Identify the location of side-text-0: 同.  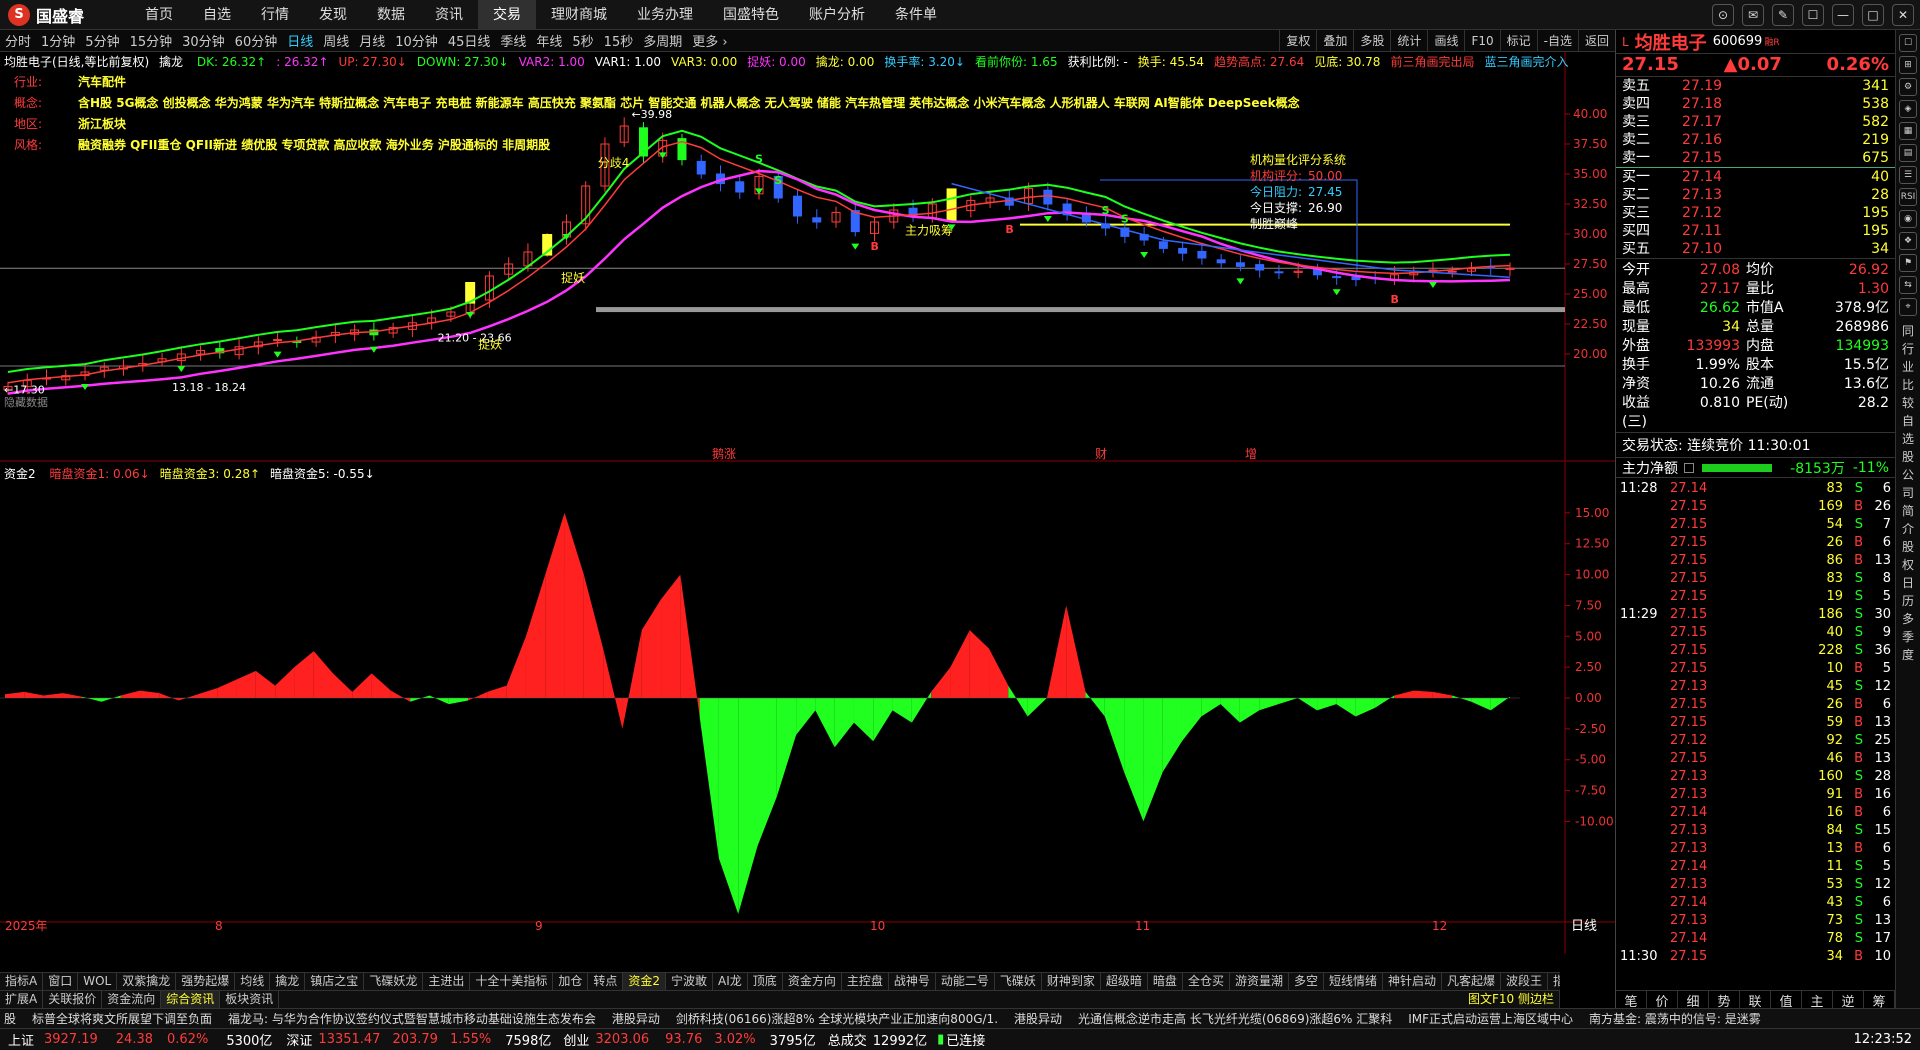
(1908, 331).